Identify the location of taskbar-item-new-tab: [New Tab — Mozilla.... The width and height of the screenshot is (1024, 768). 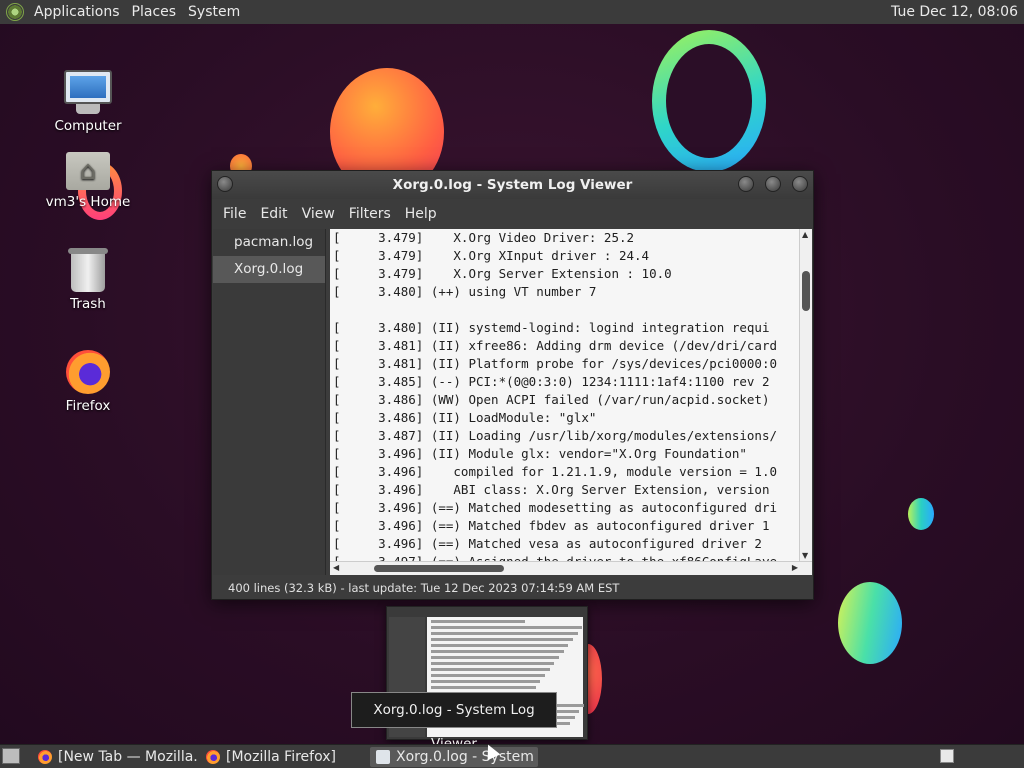
(115, 757).